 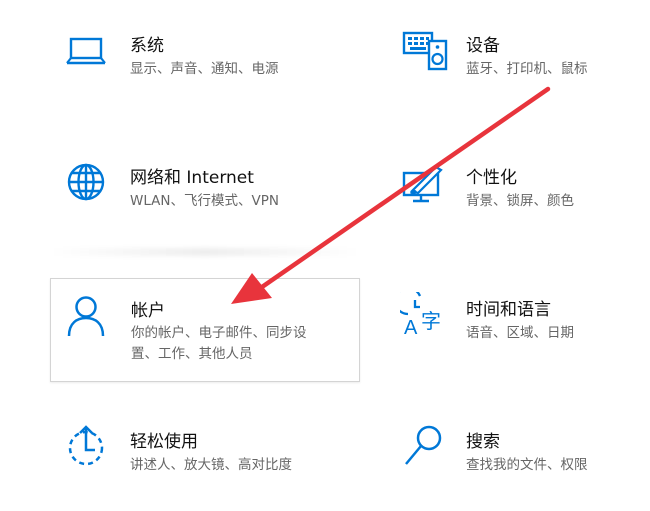 What do you see at coordinates (422, 184) in the screenshot?
I see `paint-monitor-icon` at bounding box center [422, 184].